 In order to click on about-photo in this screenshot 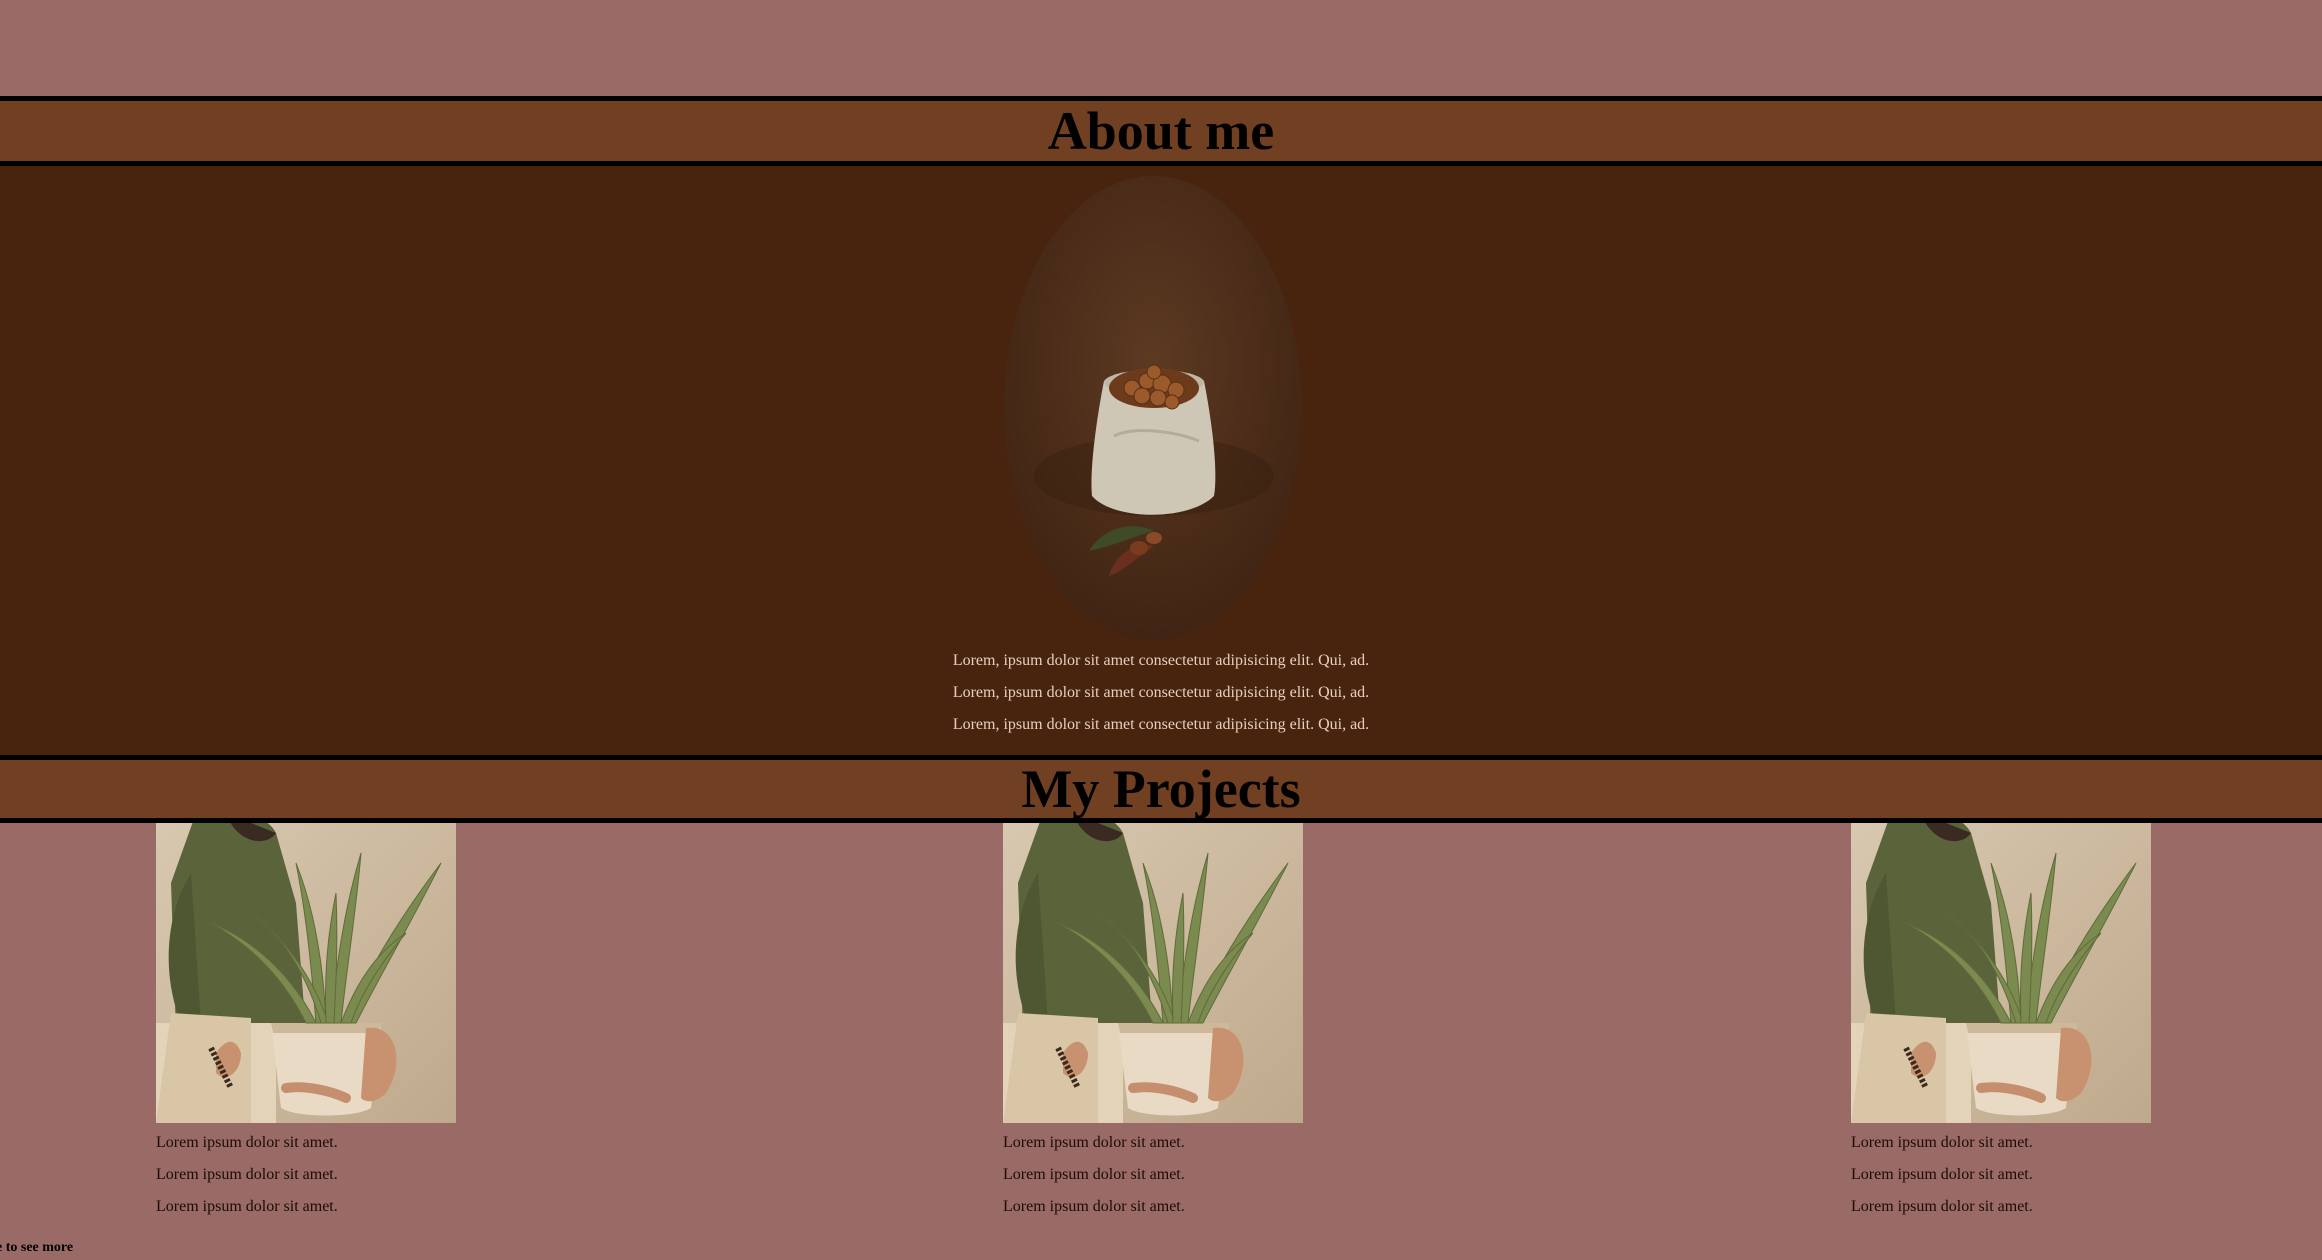, I will do `click(1153, 408)`.